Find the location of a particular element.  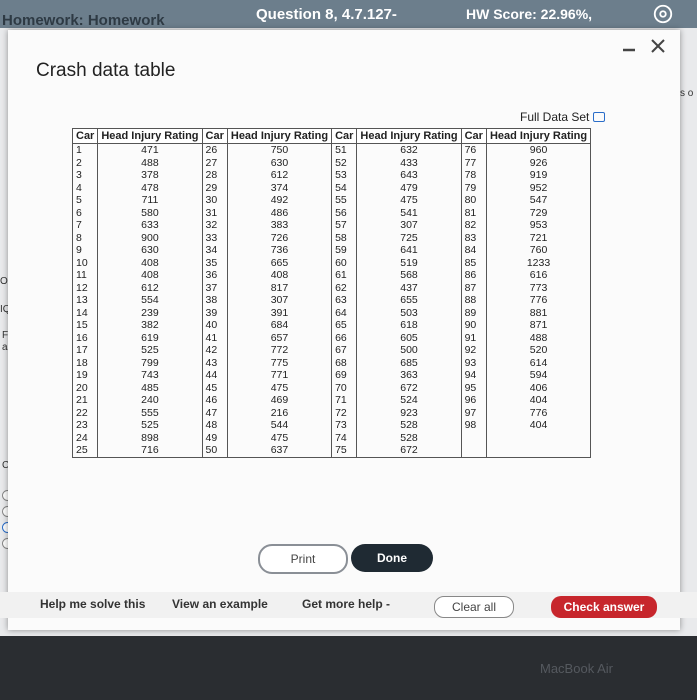

rating-cell: 605 is located at coordinates (409, 337).